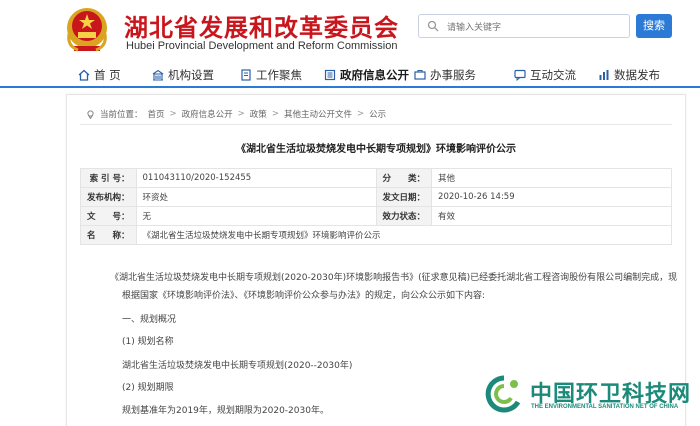 The image size is (700, 426). I want to click on body-paragraph: 湖北省生活垃圾焚烧发电中长期专项规划(2020--2030年), so click(237, 366).